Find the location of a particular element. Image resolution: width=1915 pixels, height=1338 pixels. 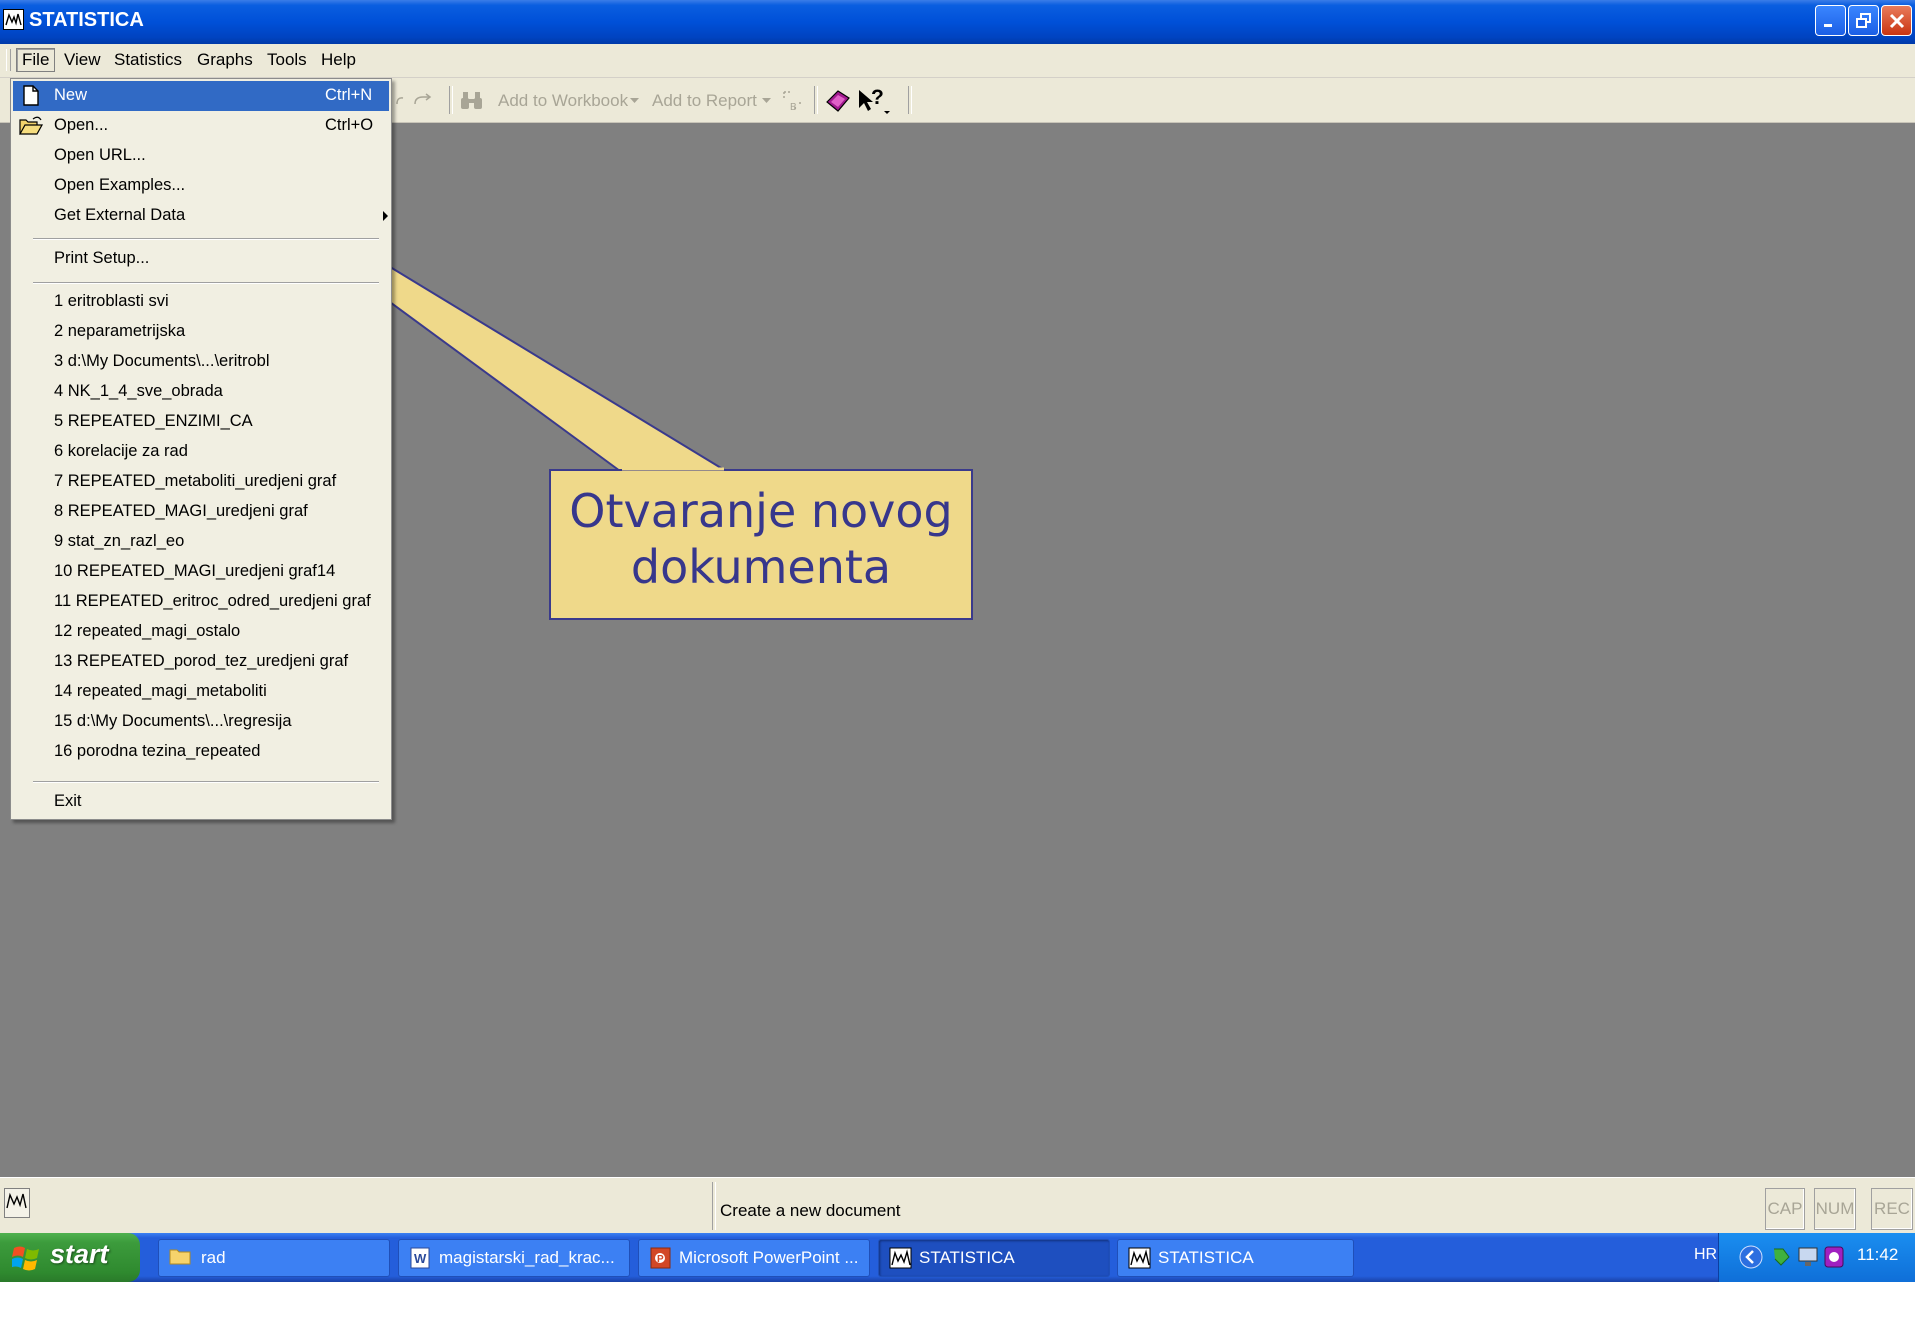

recent-file-item: 5 REPEATED_ENZIMI_CA is located at coordinates (201, 422).